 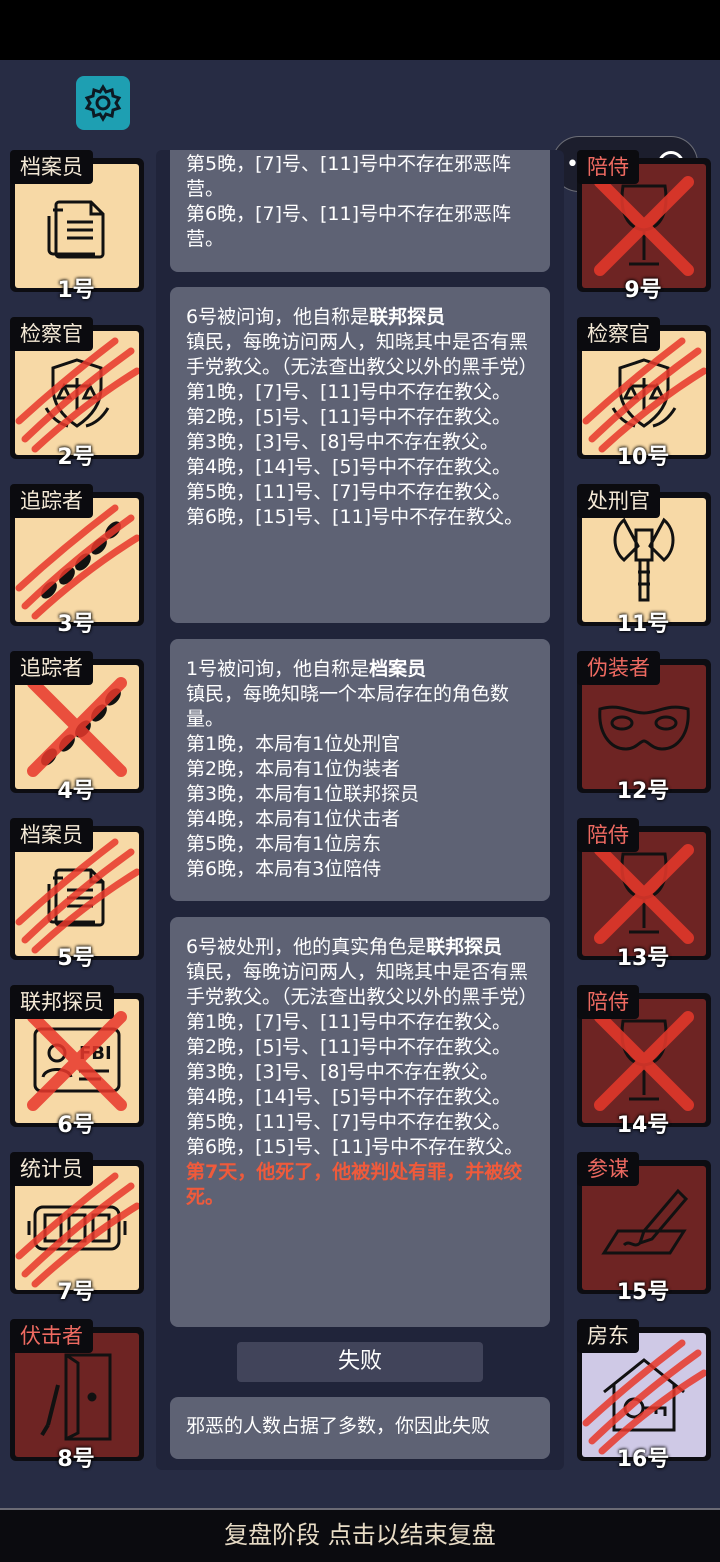 I want to click on log-line: 镇民，每晚知晓一个本局存在的角色数量。, so click(x=348, y=706).